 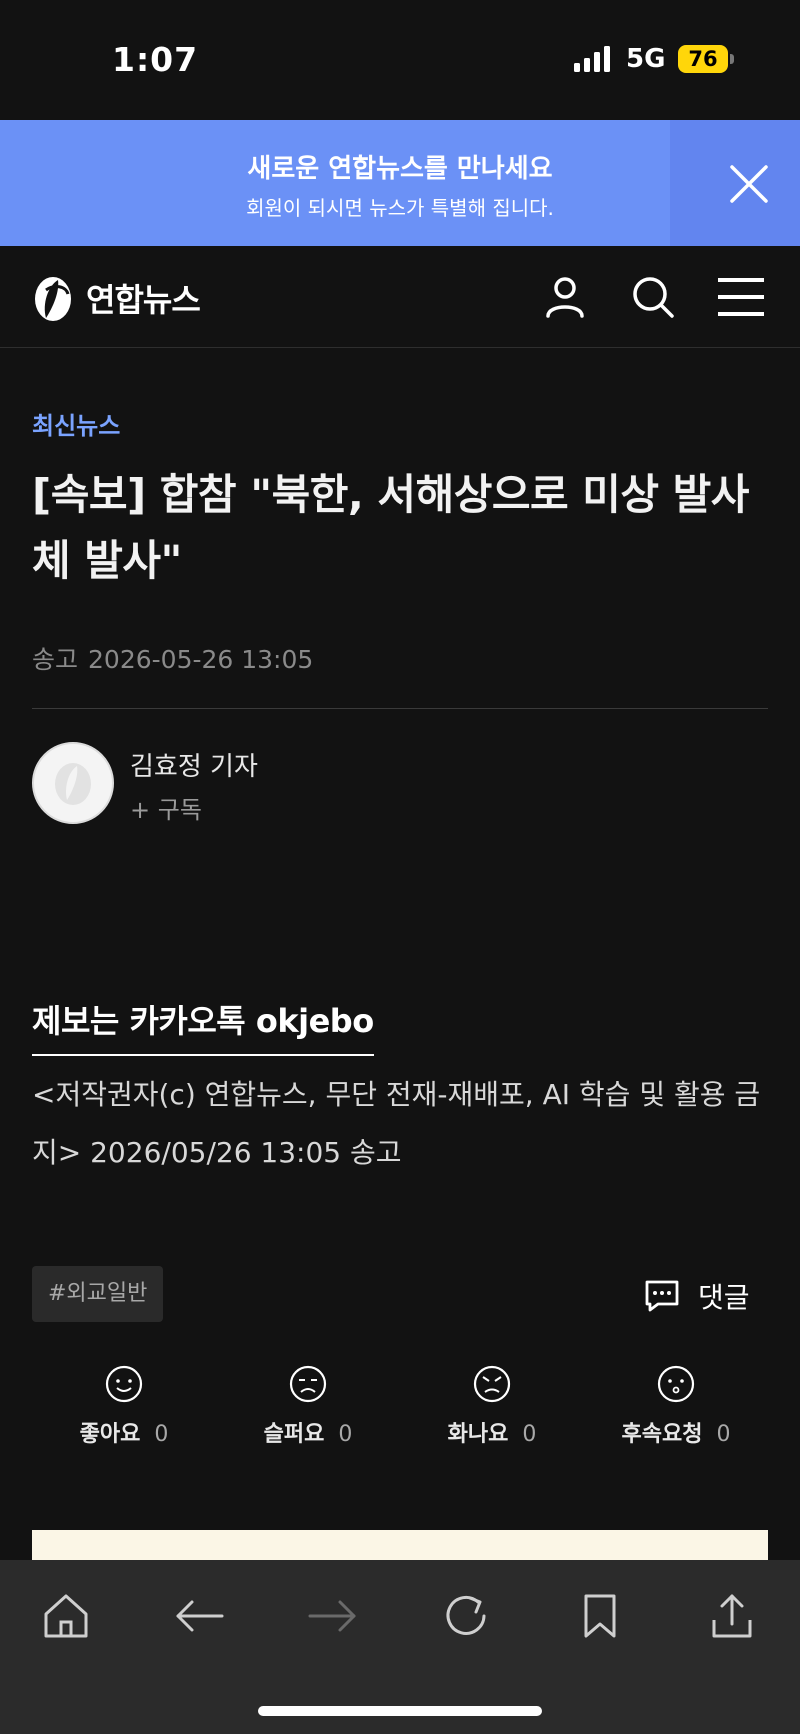 I want to click on forward-icon, so click(x=332, y=1616).